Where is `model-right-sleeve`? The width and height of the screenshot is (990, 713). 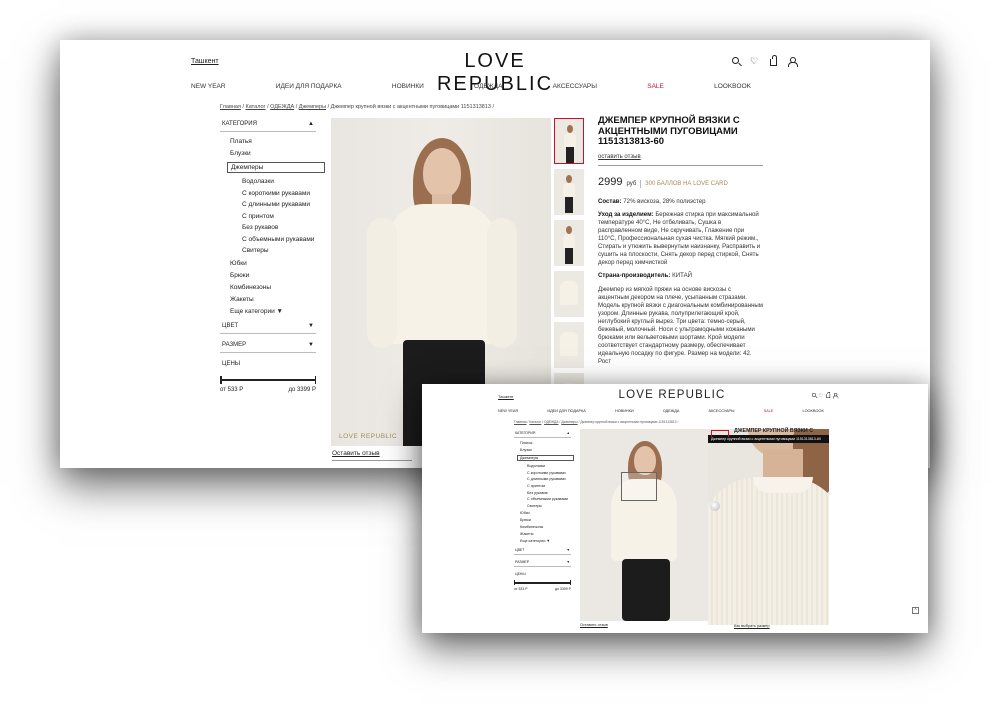 model-right-sleeve is located at coordinates (502, 283).